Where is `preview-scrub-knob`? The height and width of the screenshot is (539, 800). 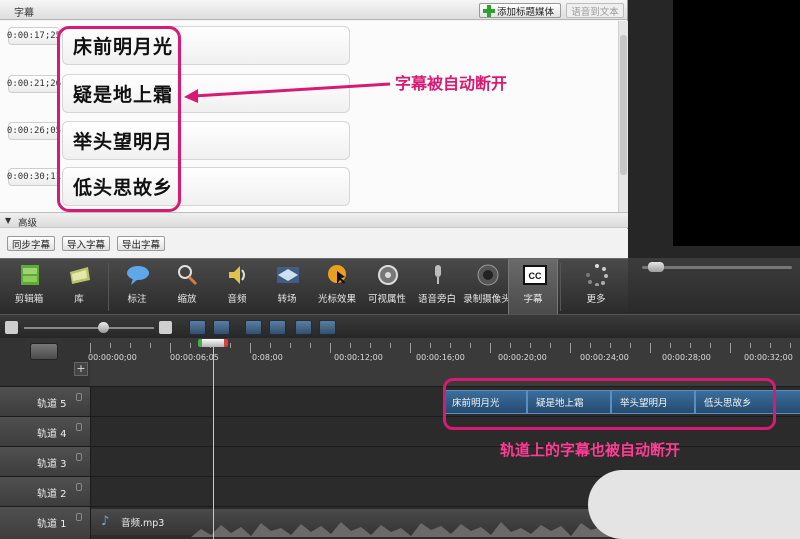 preview-scrub-knob is located at coordinates (656, 267).